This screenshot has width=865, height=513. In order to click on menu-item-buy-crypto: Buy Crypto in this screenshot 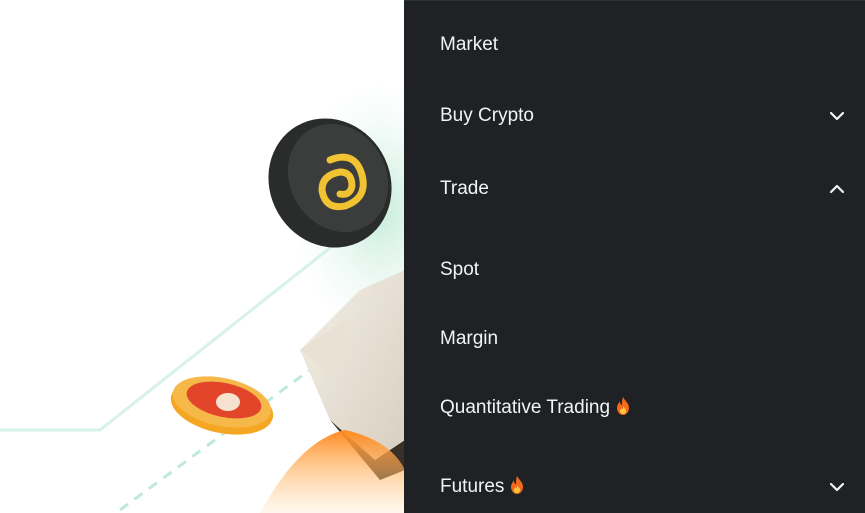, I will do `click(634, 116)`.